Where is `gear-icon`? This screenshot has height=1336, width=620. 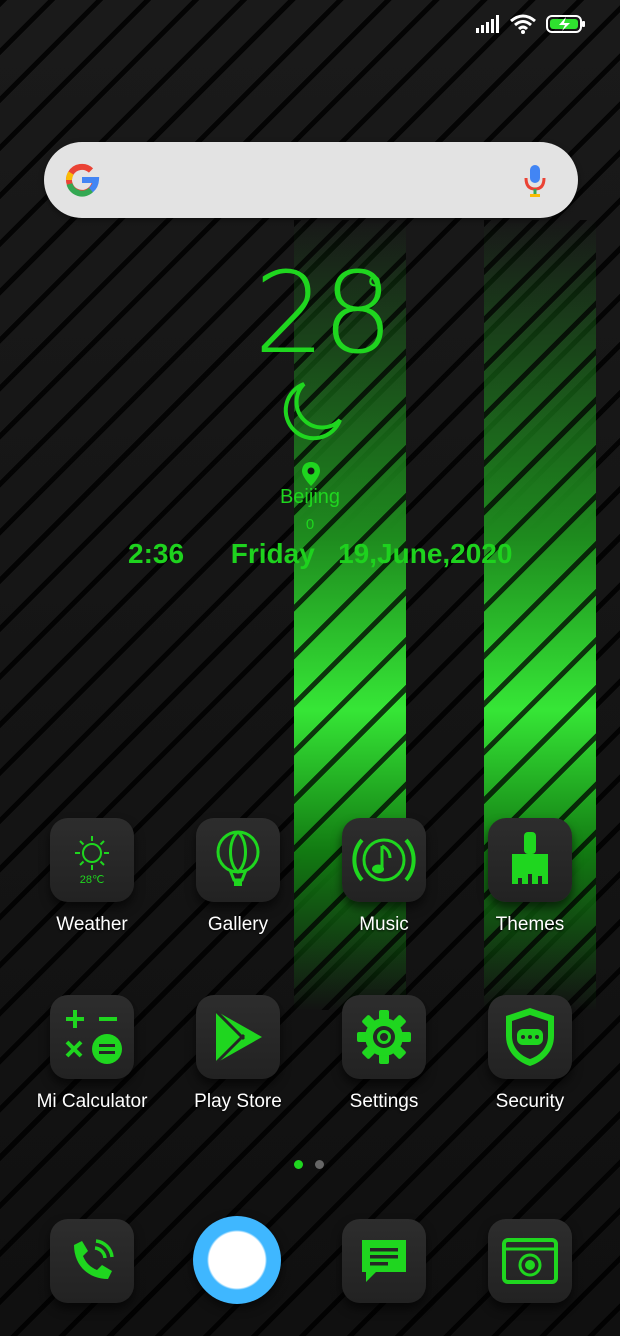
gear-icon is located at coordinates (384, 1037).